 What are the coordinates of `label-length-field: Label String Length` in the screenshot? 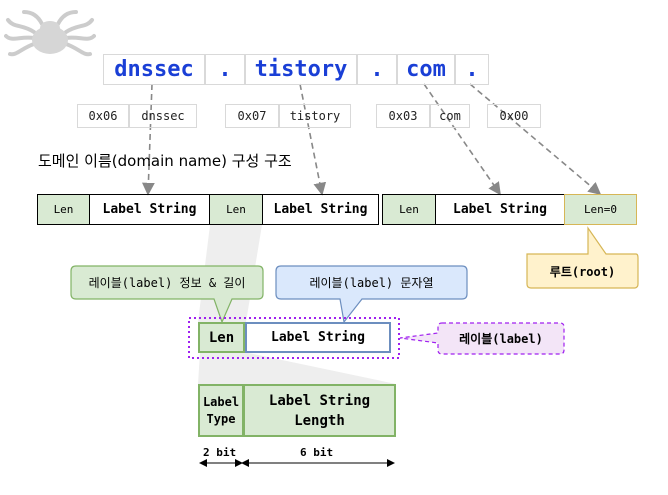 It's located at (319, 410).